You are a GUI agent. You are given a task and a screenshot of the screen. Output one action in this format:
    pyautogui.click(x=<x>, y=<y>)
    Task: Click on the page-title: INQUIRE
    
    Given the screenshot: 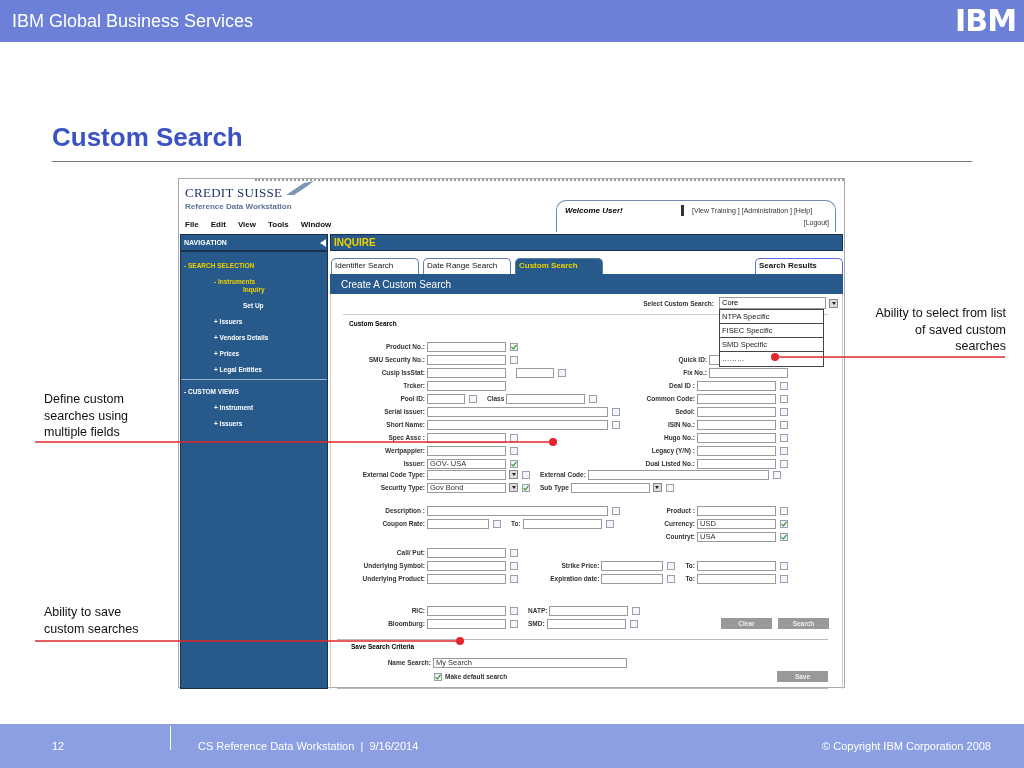 What is the action you would take?
    pyautogui.click(x=355, y=242)
    